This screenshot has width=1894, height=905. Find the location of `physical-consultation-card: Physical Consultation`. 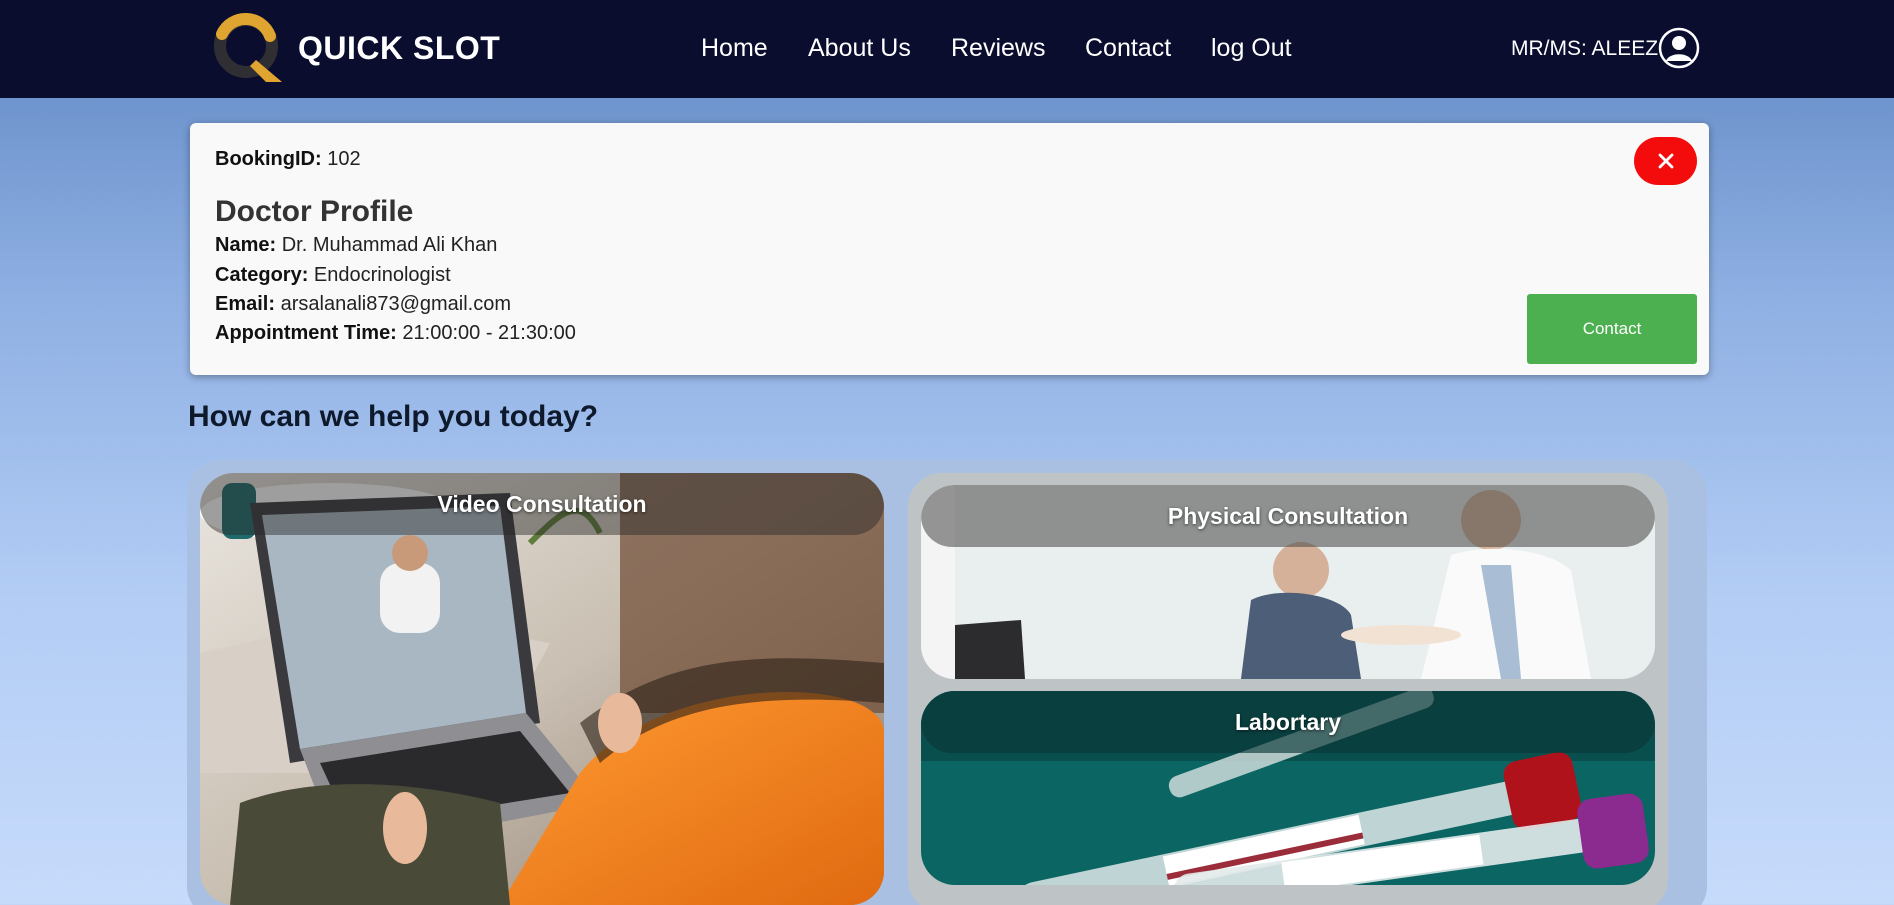

physical-consultation-card: Physical Consultation is located at coordinates (1288, 582).